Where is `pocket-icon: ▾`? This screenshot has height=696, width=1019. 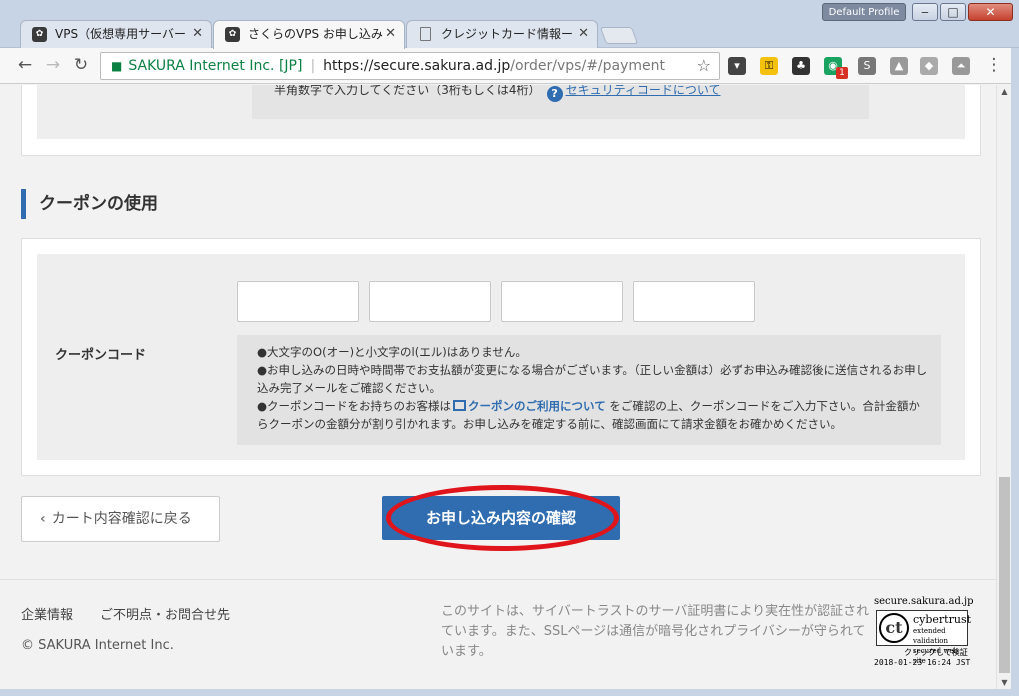 pocket-icon: ▾ is located at coordinates (737, 66).